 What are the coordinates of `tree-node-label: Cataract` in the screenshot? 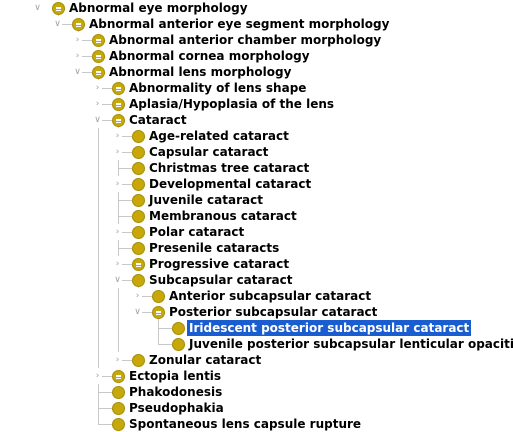 It's located at (158, 120).